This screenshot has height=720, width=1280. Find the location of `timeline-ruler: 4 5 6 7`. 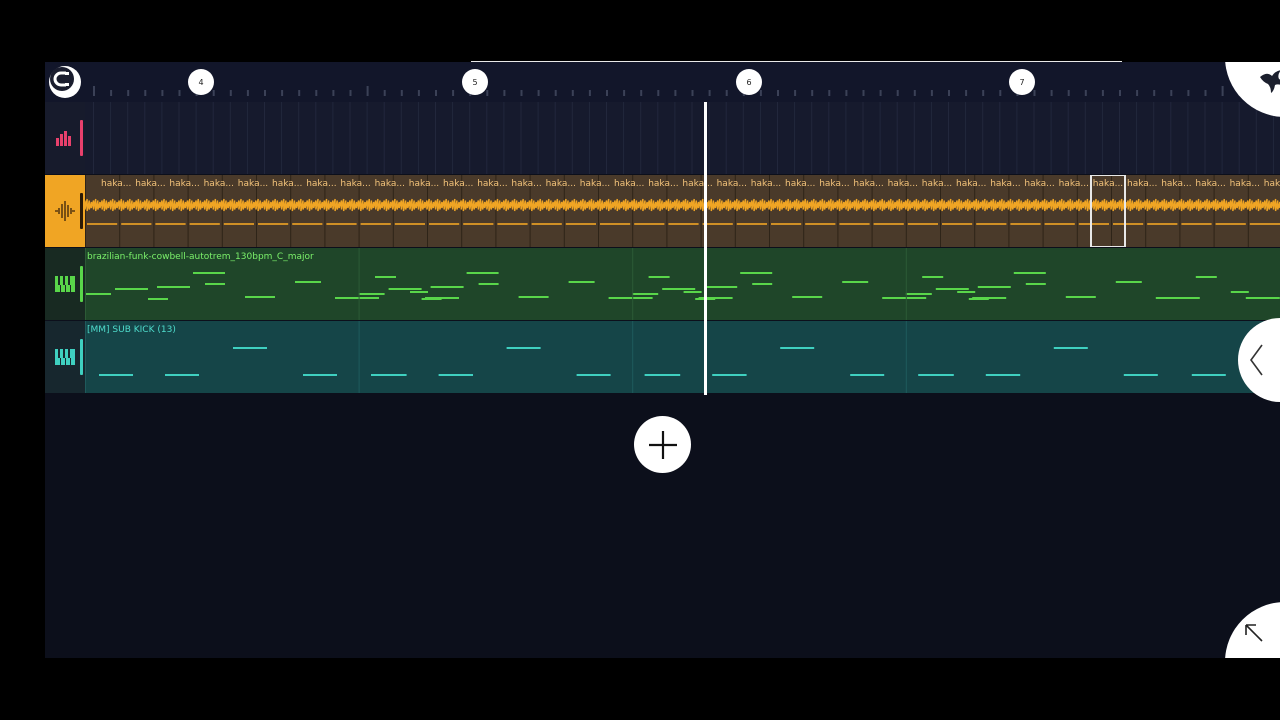

timeline-ruler: 4 5 6 7 is located at coordinates (662, 82).